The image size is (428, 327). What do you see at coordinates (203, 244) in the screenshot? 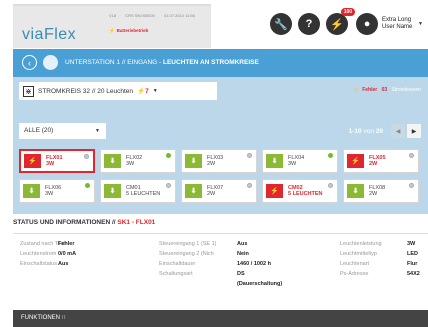
I see `status-field: Steuereingang 1 (SE 1) Aus` at bounding box center [203, 244].